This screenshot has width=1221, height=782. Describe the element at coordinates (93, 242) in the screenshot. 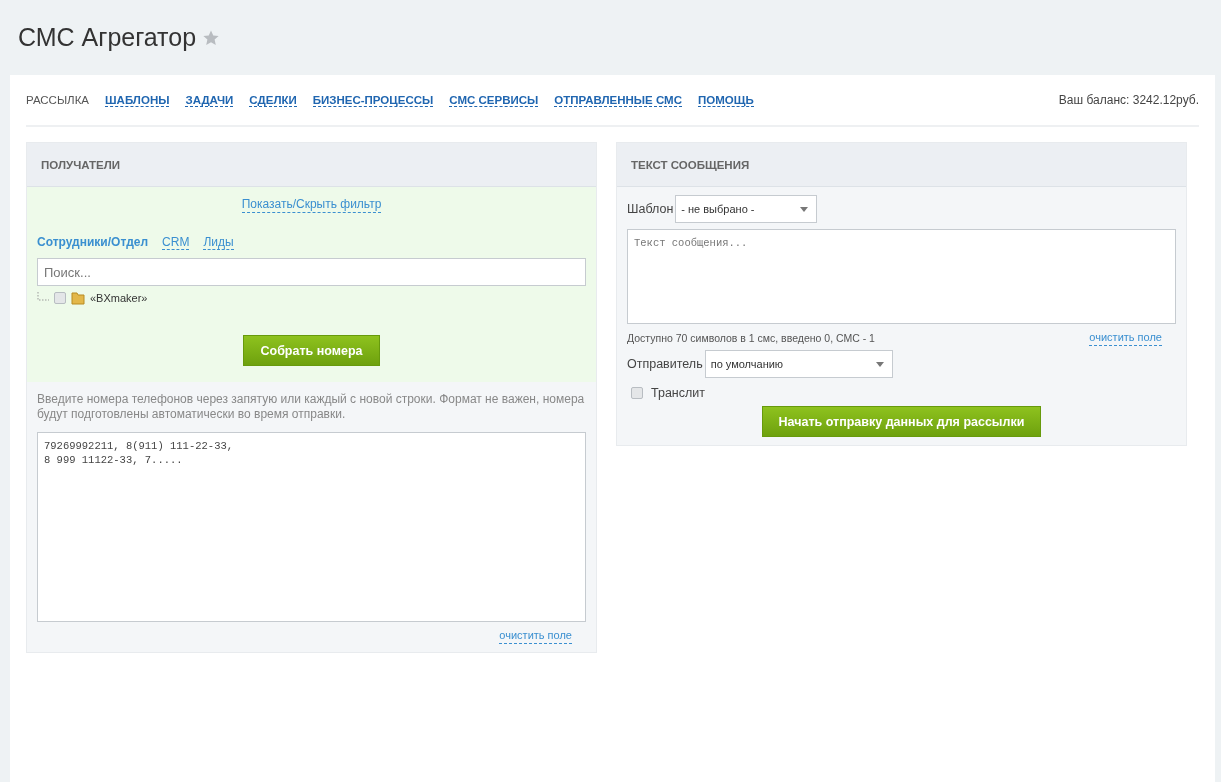

I see `tab: Сотрудники/Отдел` at that location.